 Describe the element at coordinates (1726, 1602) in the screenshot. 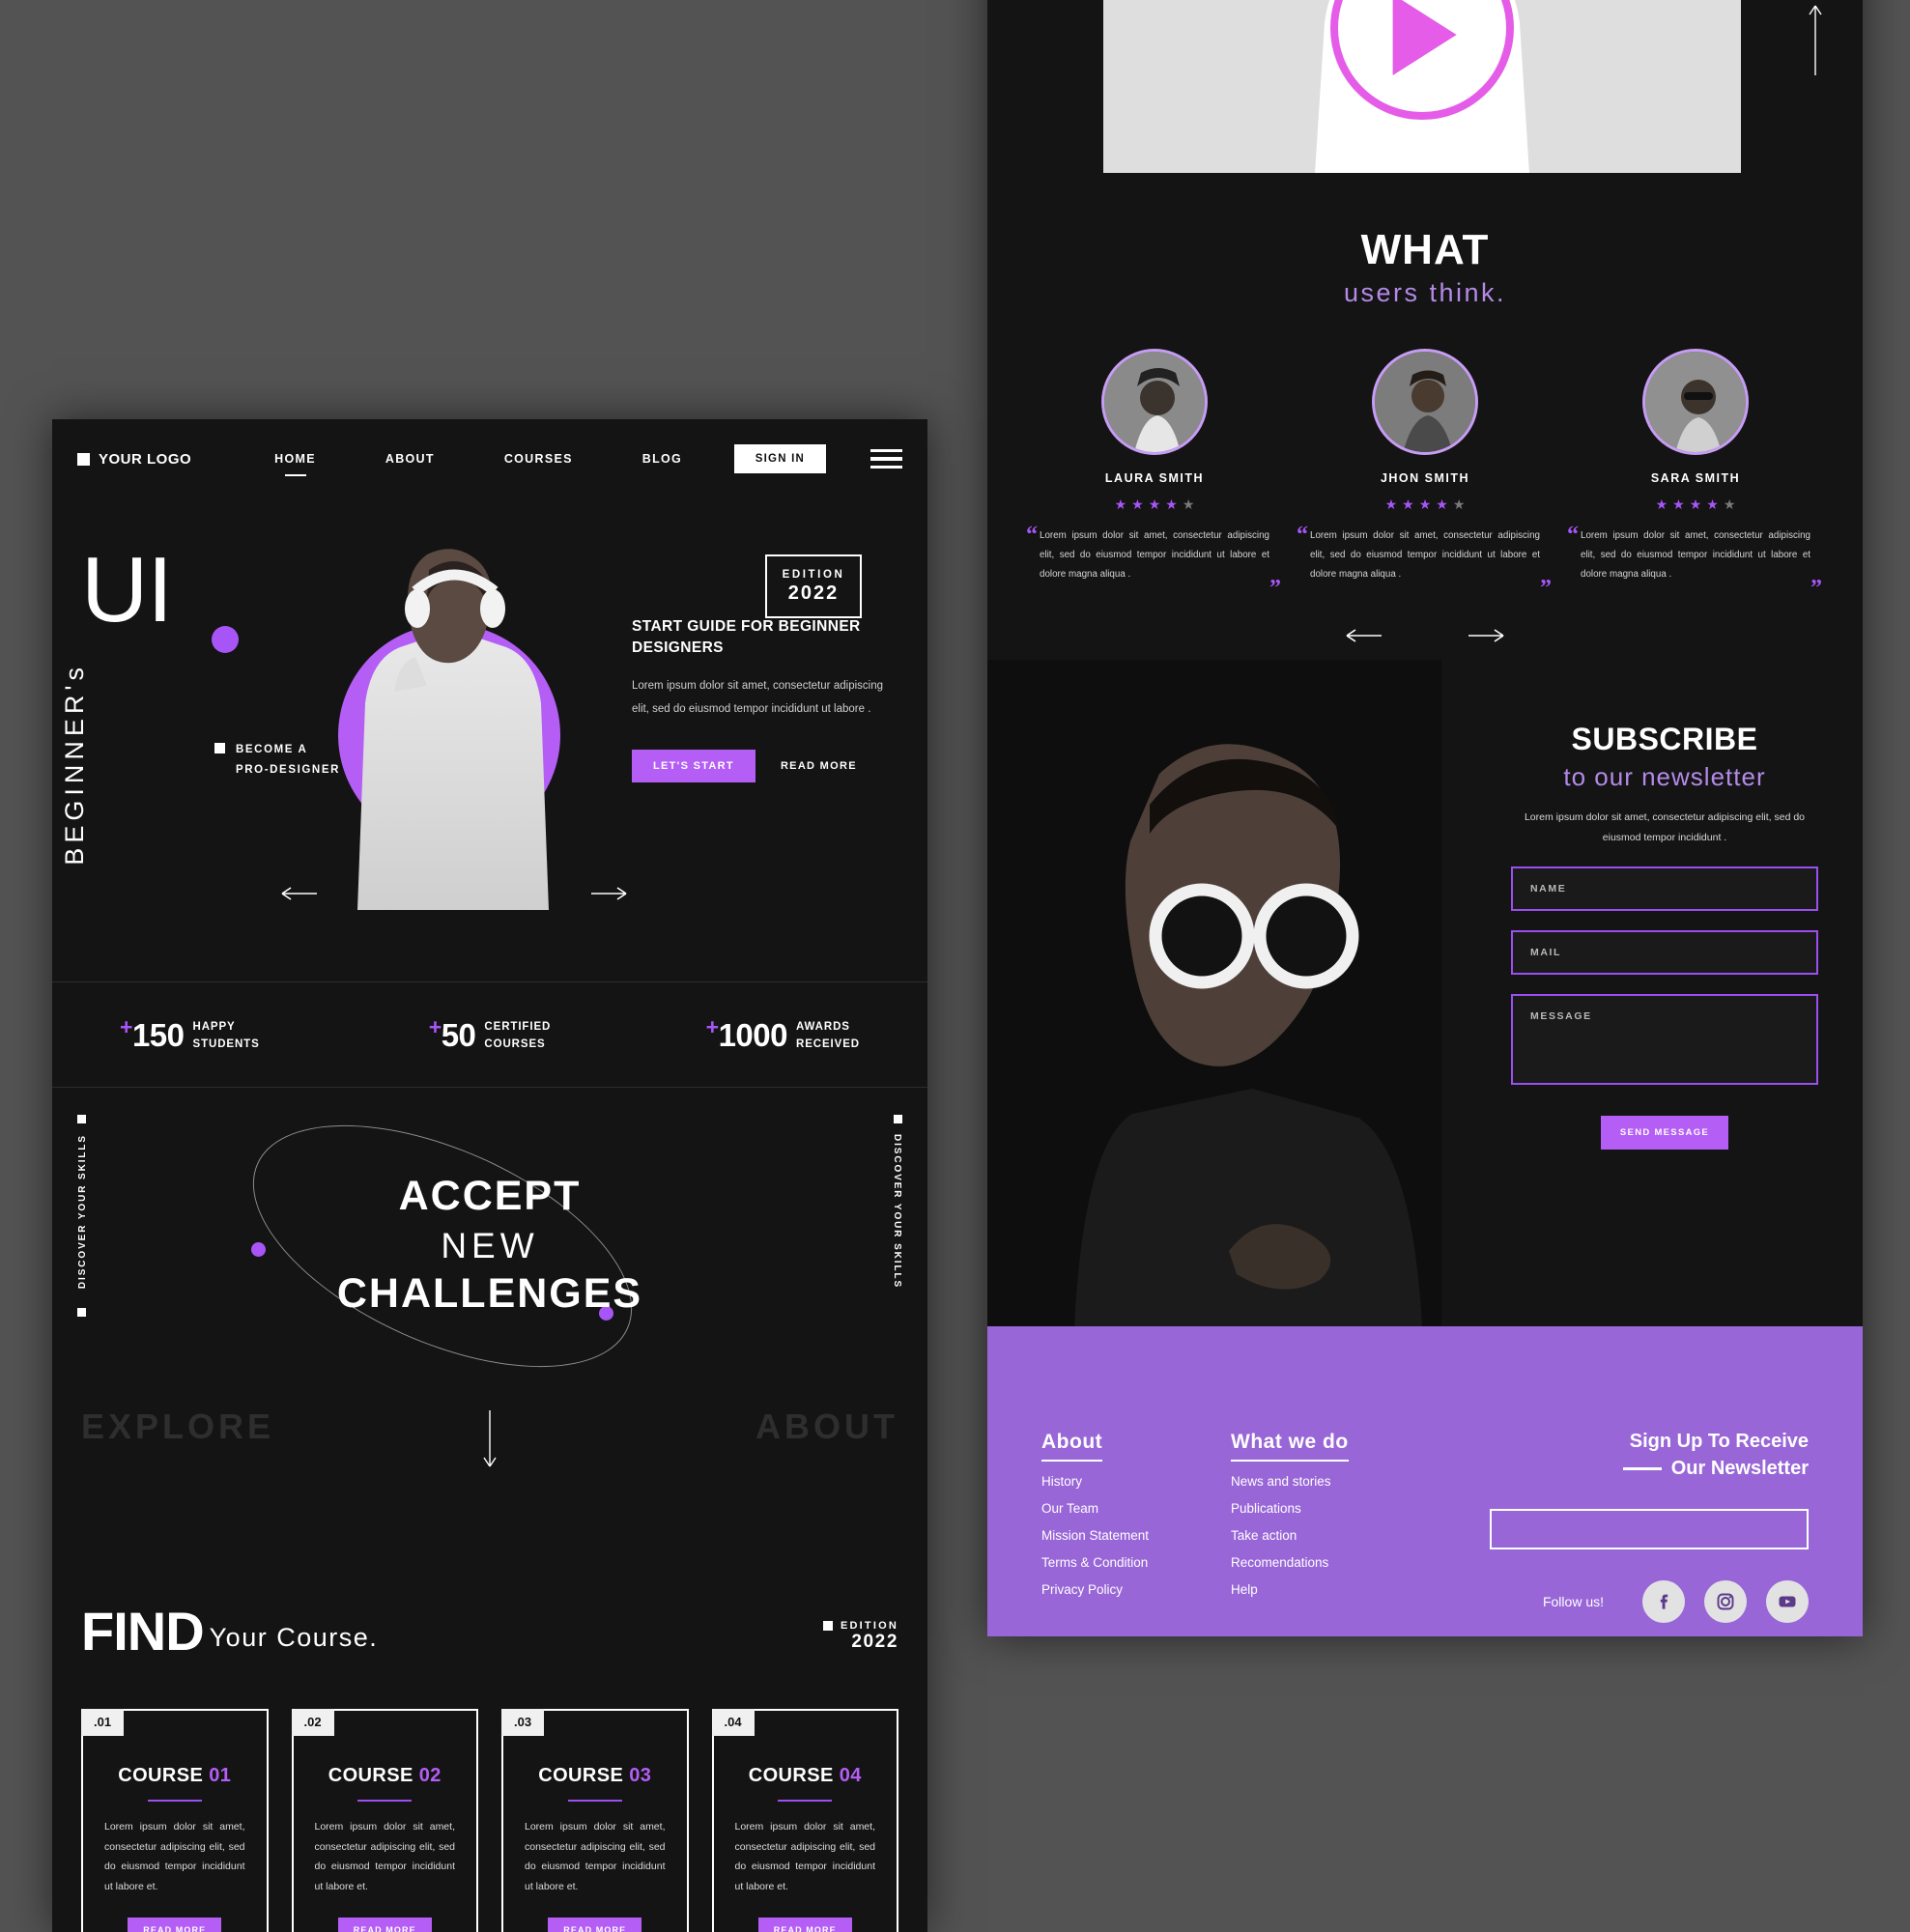

I see `instagram-icon` at that location.